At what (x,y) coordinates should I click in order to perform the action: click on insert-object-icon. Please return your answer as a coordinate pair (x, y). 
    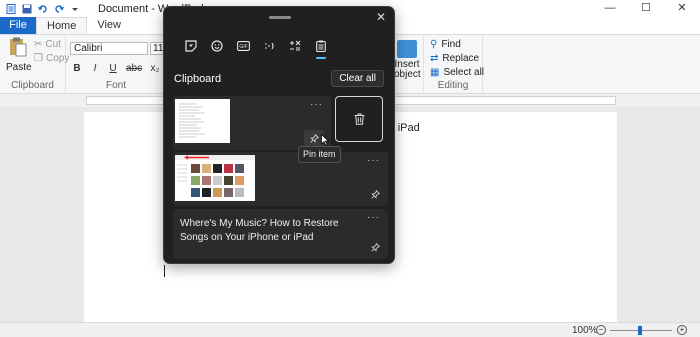
    Looking at the image, I should click on (407, 49).